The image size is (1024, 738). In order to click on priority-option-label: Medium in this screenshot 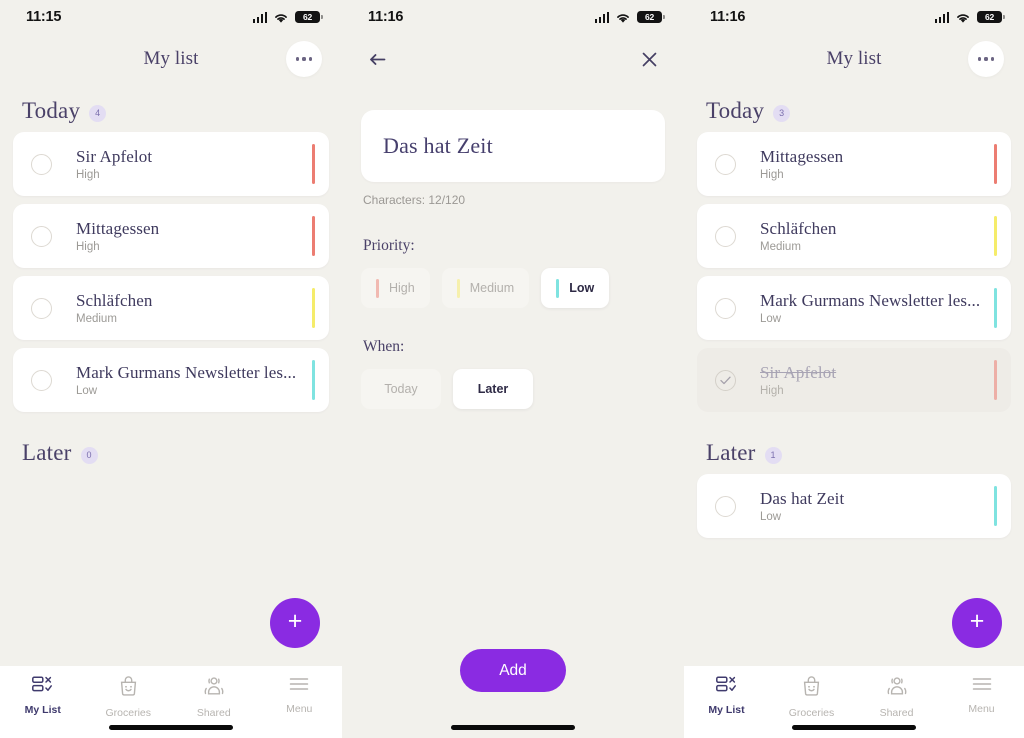, I will do `click(492, 288)`.